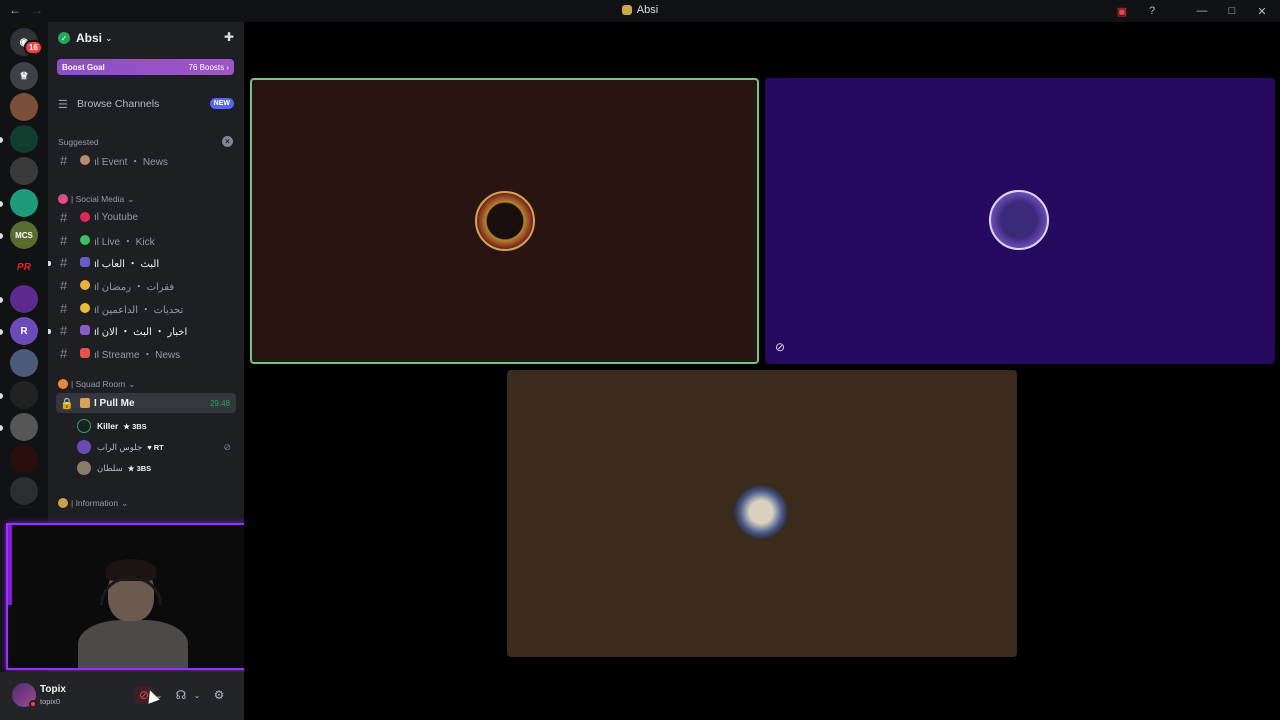 The image size is (1280, 720). I want to click on status-dnd-icon, so click(33, 704).